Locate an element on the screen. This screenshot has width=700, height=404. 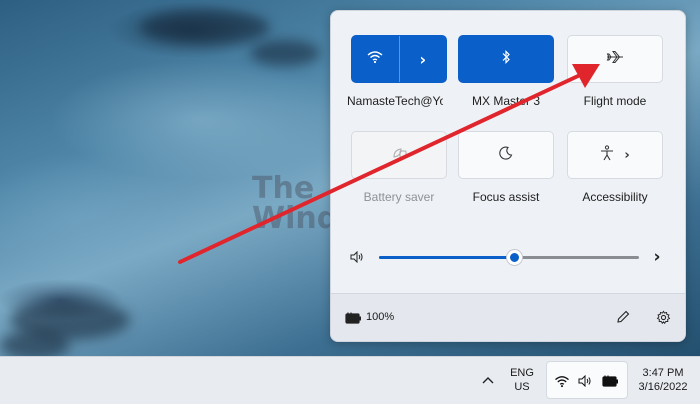
bluetooth-tile is located at coordinates (506, 59).